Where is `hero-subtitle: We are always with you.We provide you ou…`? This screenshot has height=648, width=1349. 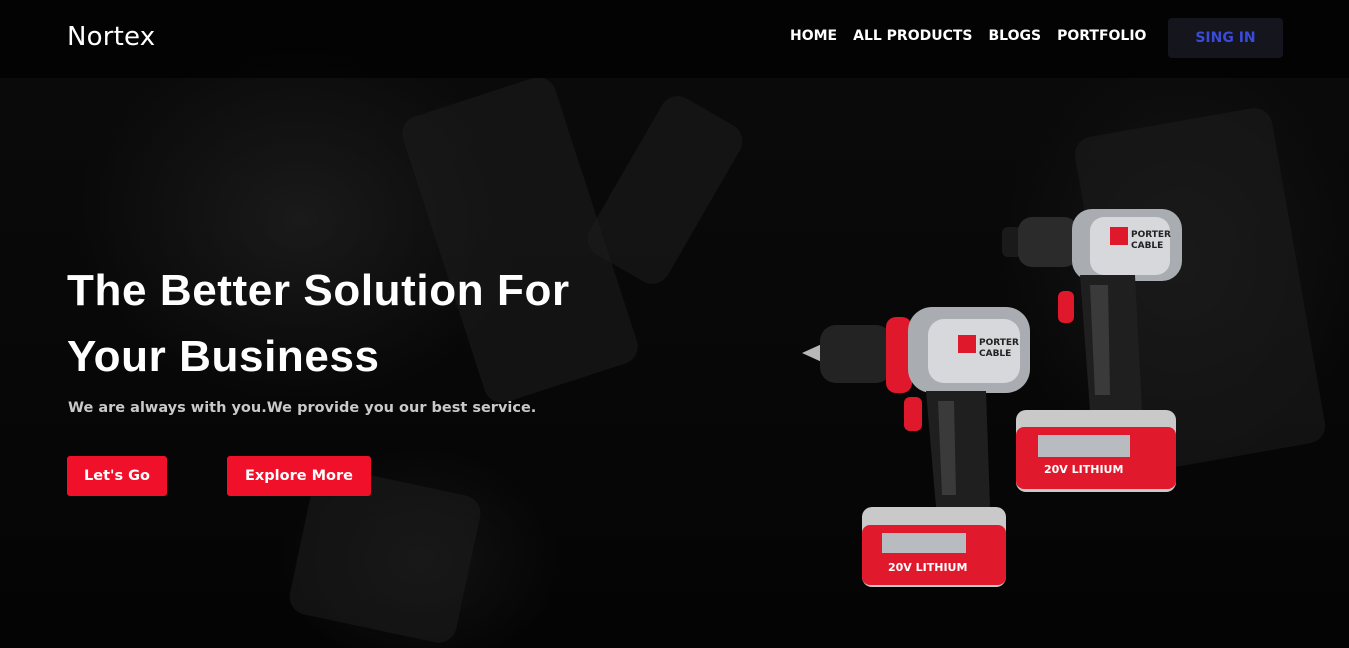
hero-subtitle: We are always with you.We provide you ou… is located at coordinates (302, 408).